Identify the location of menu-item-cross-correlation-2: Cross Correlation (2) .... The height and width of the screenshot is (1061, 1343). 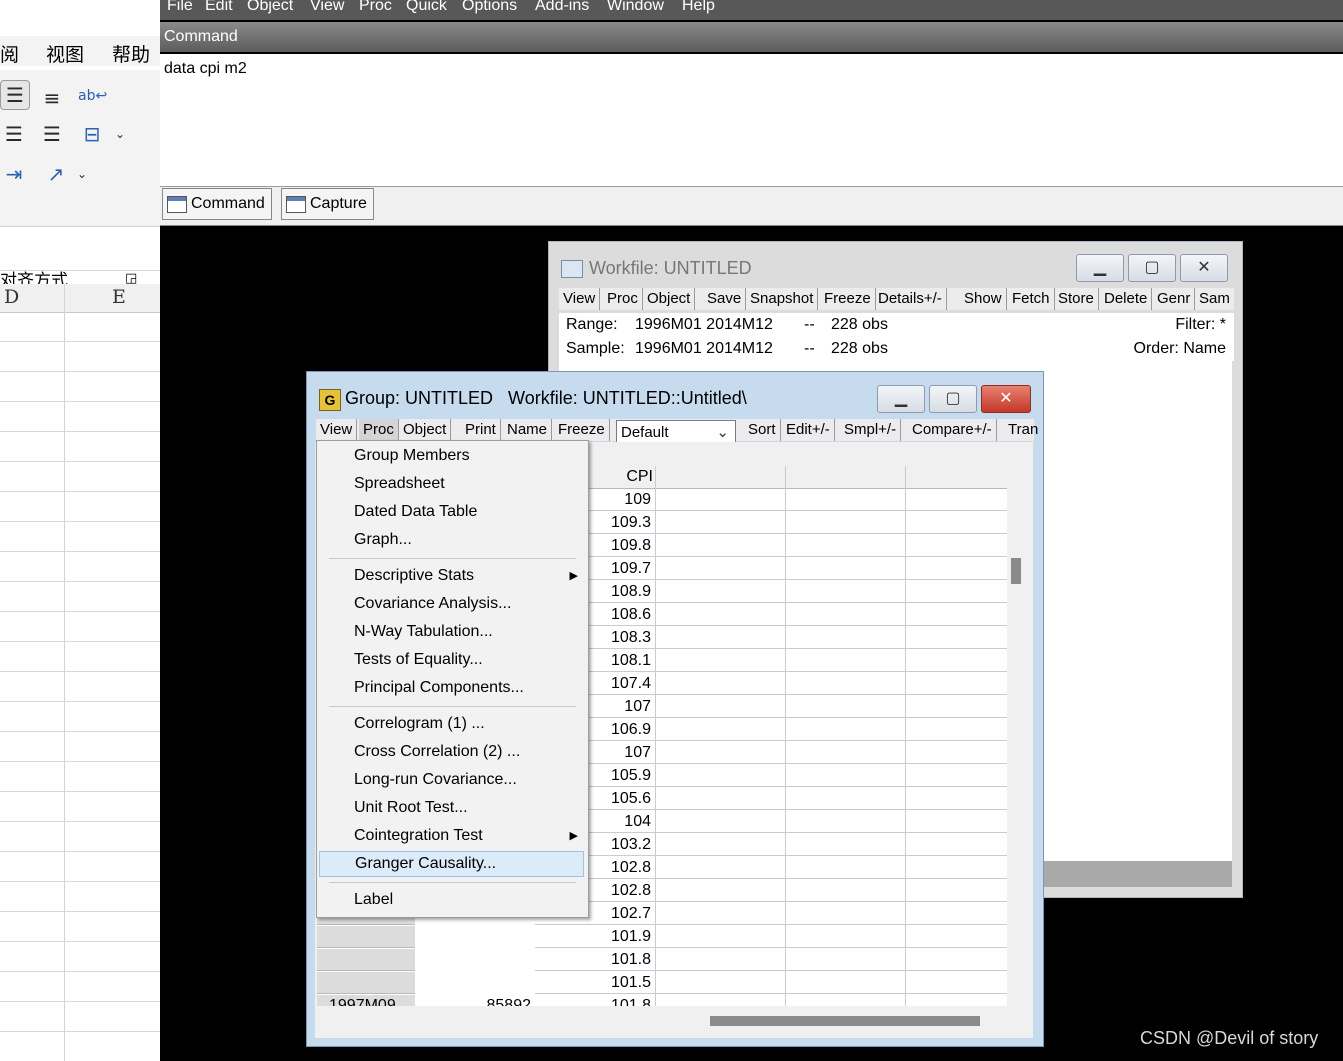
(451, 752).